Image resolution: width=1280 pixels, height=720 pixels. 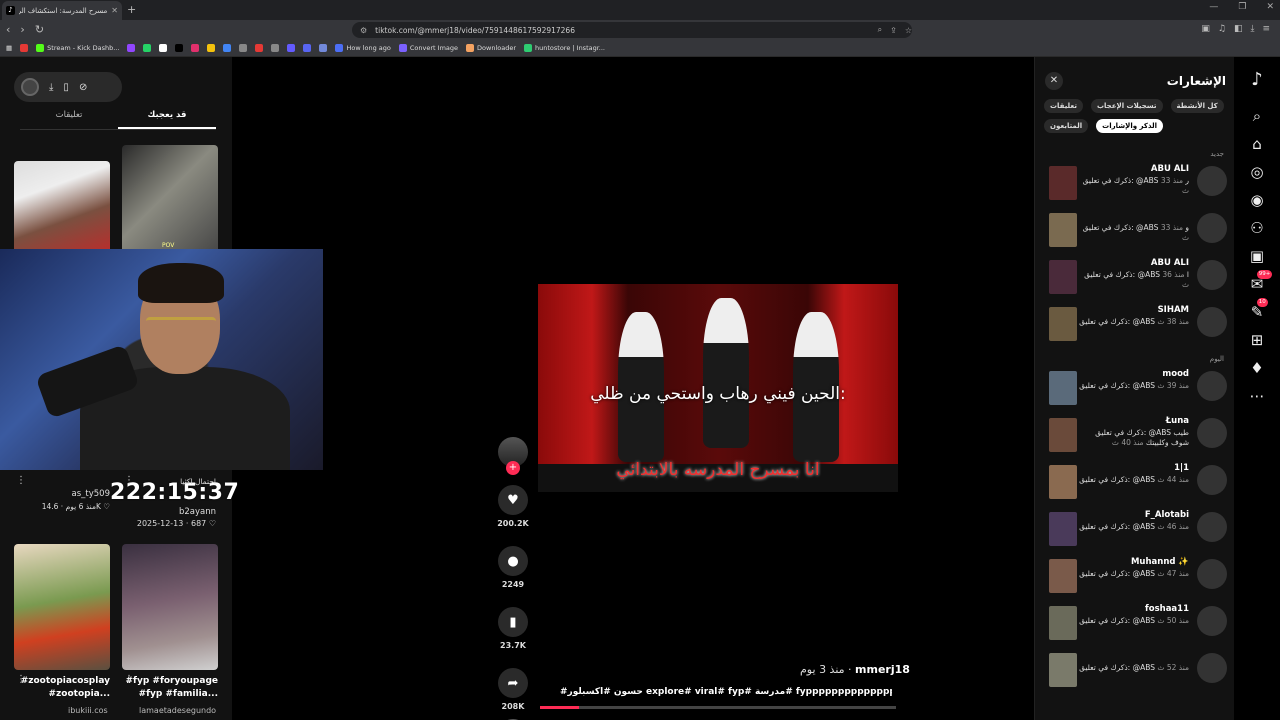 I want to click on notification-item: ذكرك في تعليق: @ABS منذ 52 ث, so click(x=1134, y=671).